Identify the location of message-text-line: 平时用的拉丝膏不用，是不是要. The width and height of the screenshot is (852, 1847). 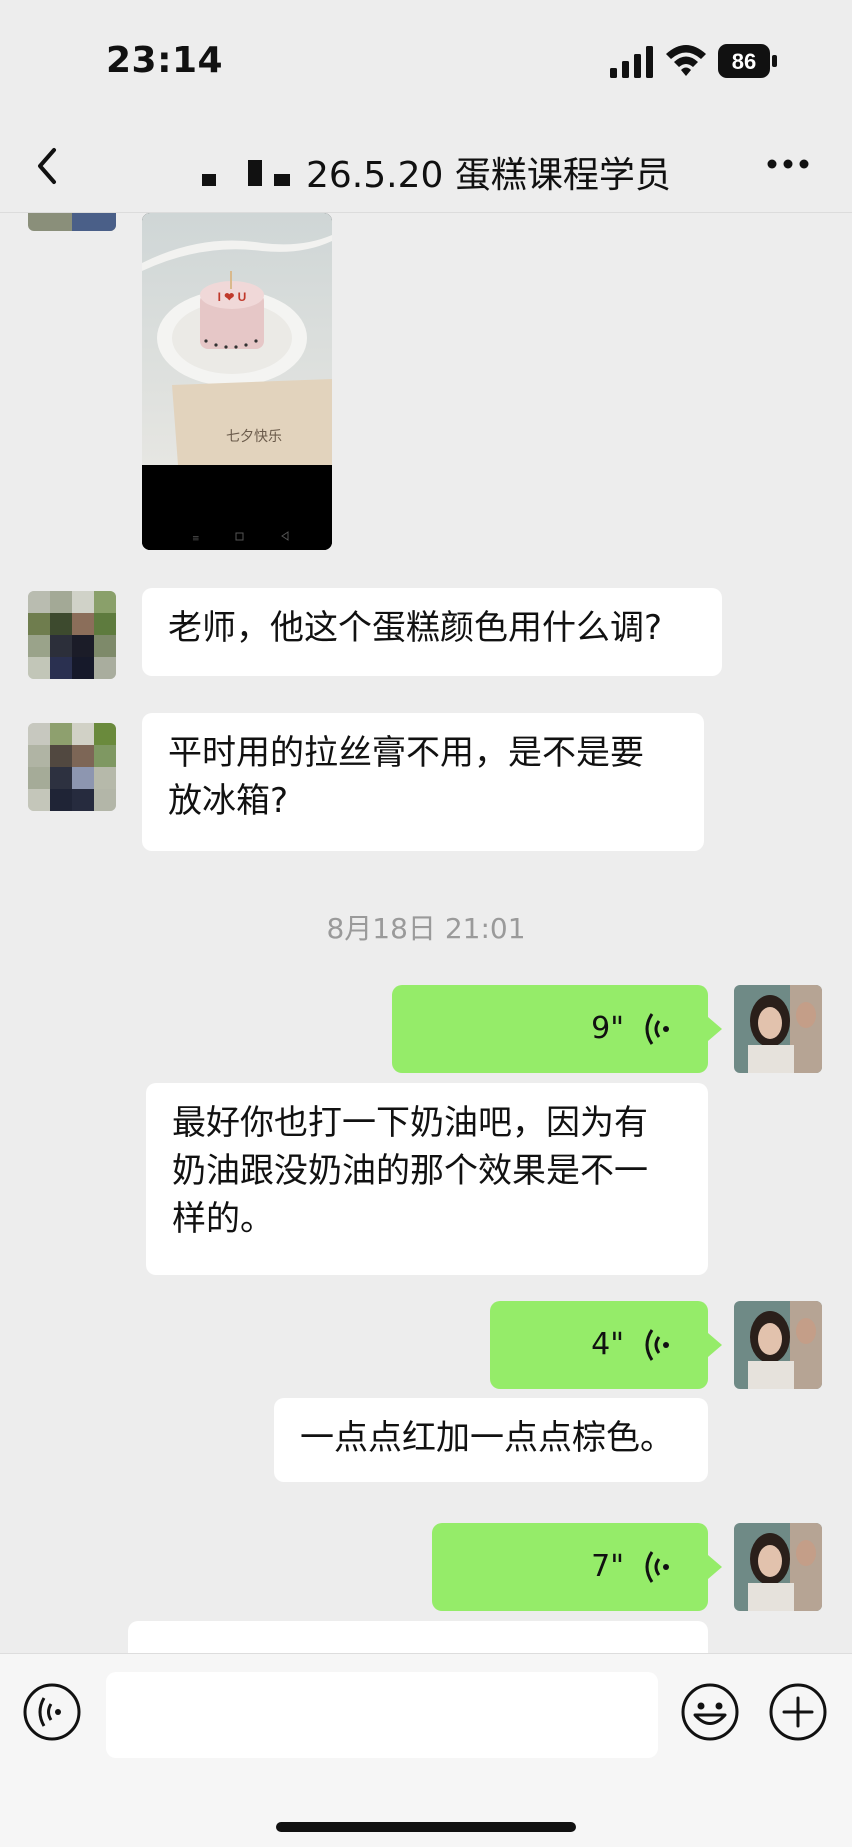
(406, 753).